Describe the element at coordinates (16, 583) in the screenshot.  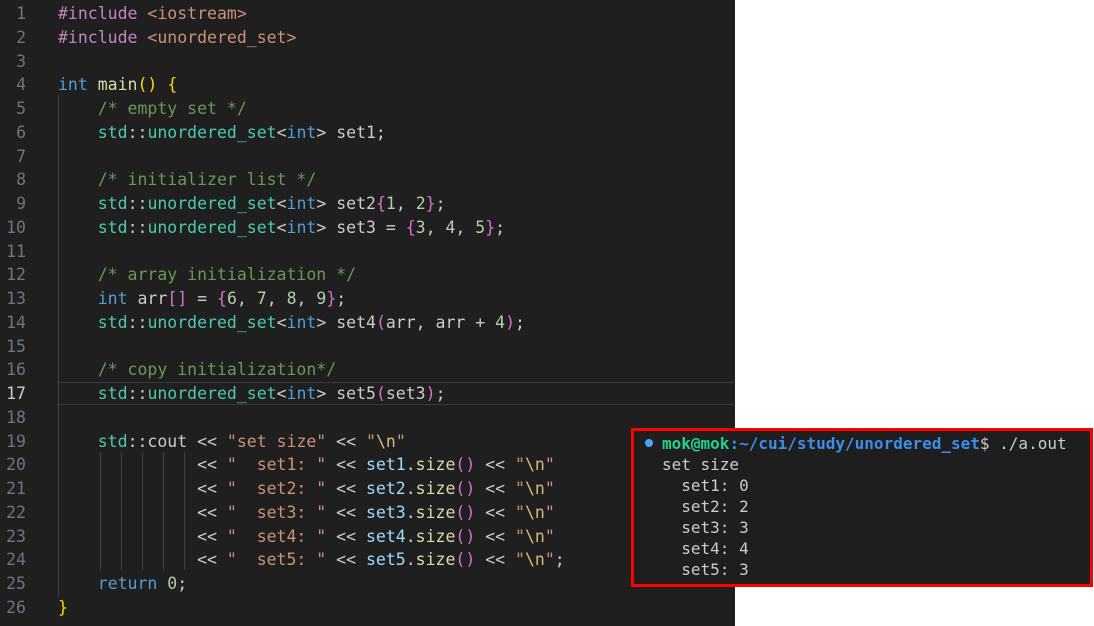
I see `line-number: 25` at that location.